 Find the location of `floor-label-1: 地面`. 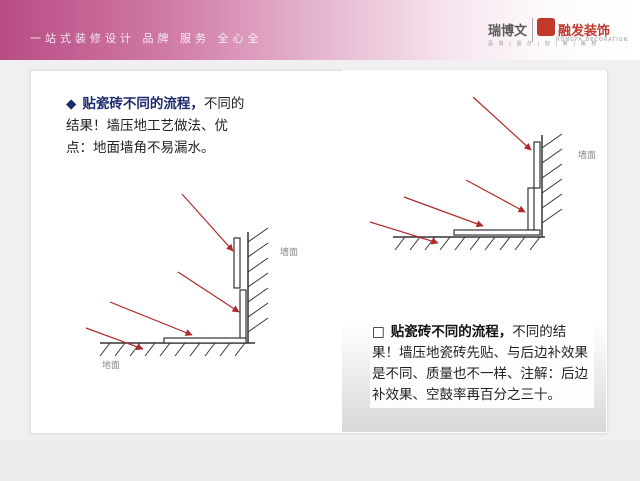

floor-label-1: 地面 is located at coordinates (111, 365).